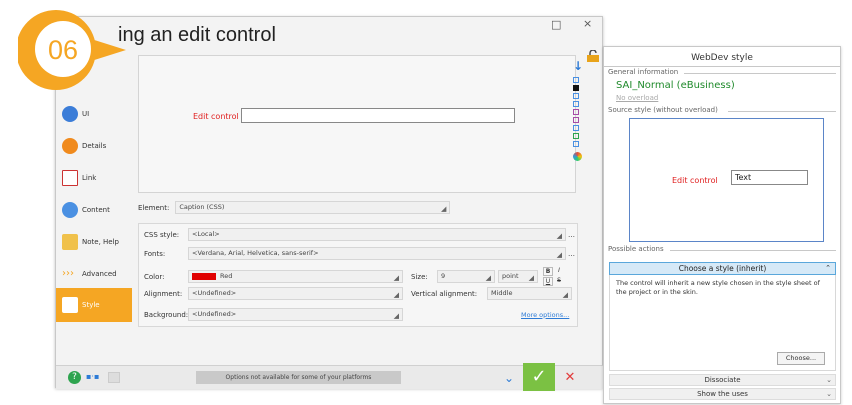  I want to click on choose-style-section: Choose a style (inherit) ⌃, so click(722, 268).